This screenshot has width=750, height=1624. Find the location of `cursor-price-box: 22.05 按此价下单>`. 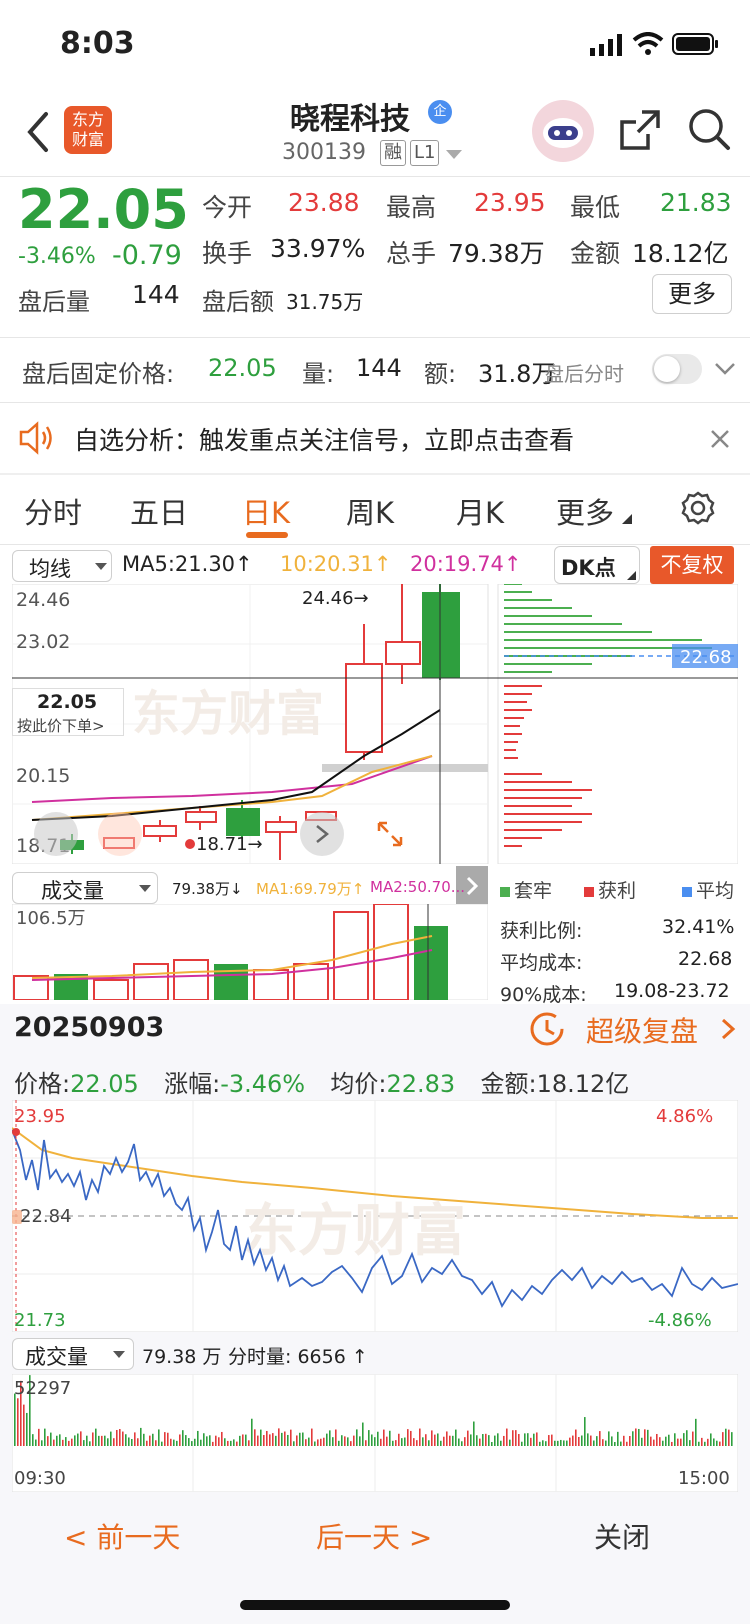

cursor-price-box: 22.05 按此价下单> is located at coordinates (68, 712).